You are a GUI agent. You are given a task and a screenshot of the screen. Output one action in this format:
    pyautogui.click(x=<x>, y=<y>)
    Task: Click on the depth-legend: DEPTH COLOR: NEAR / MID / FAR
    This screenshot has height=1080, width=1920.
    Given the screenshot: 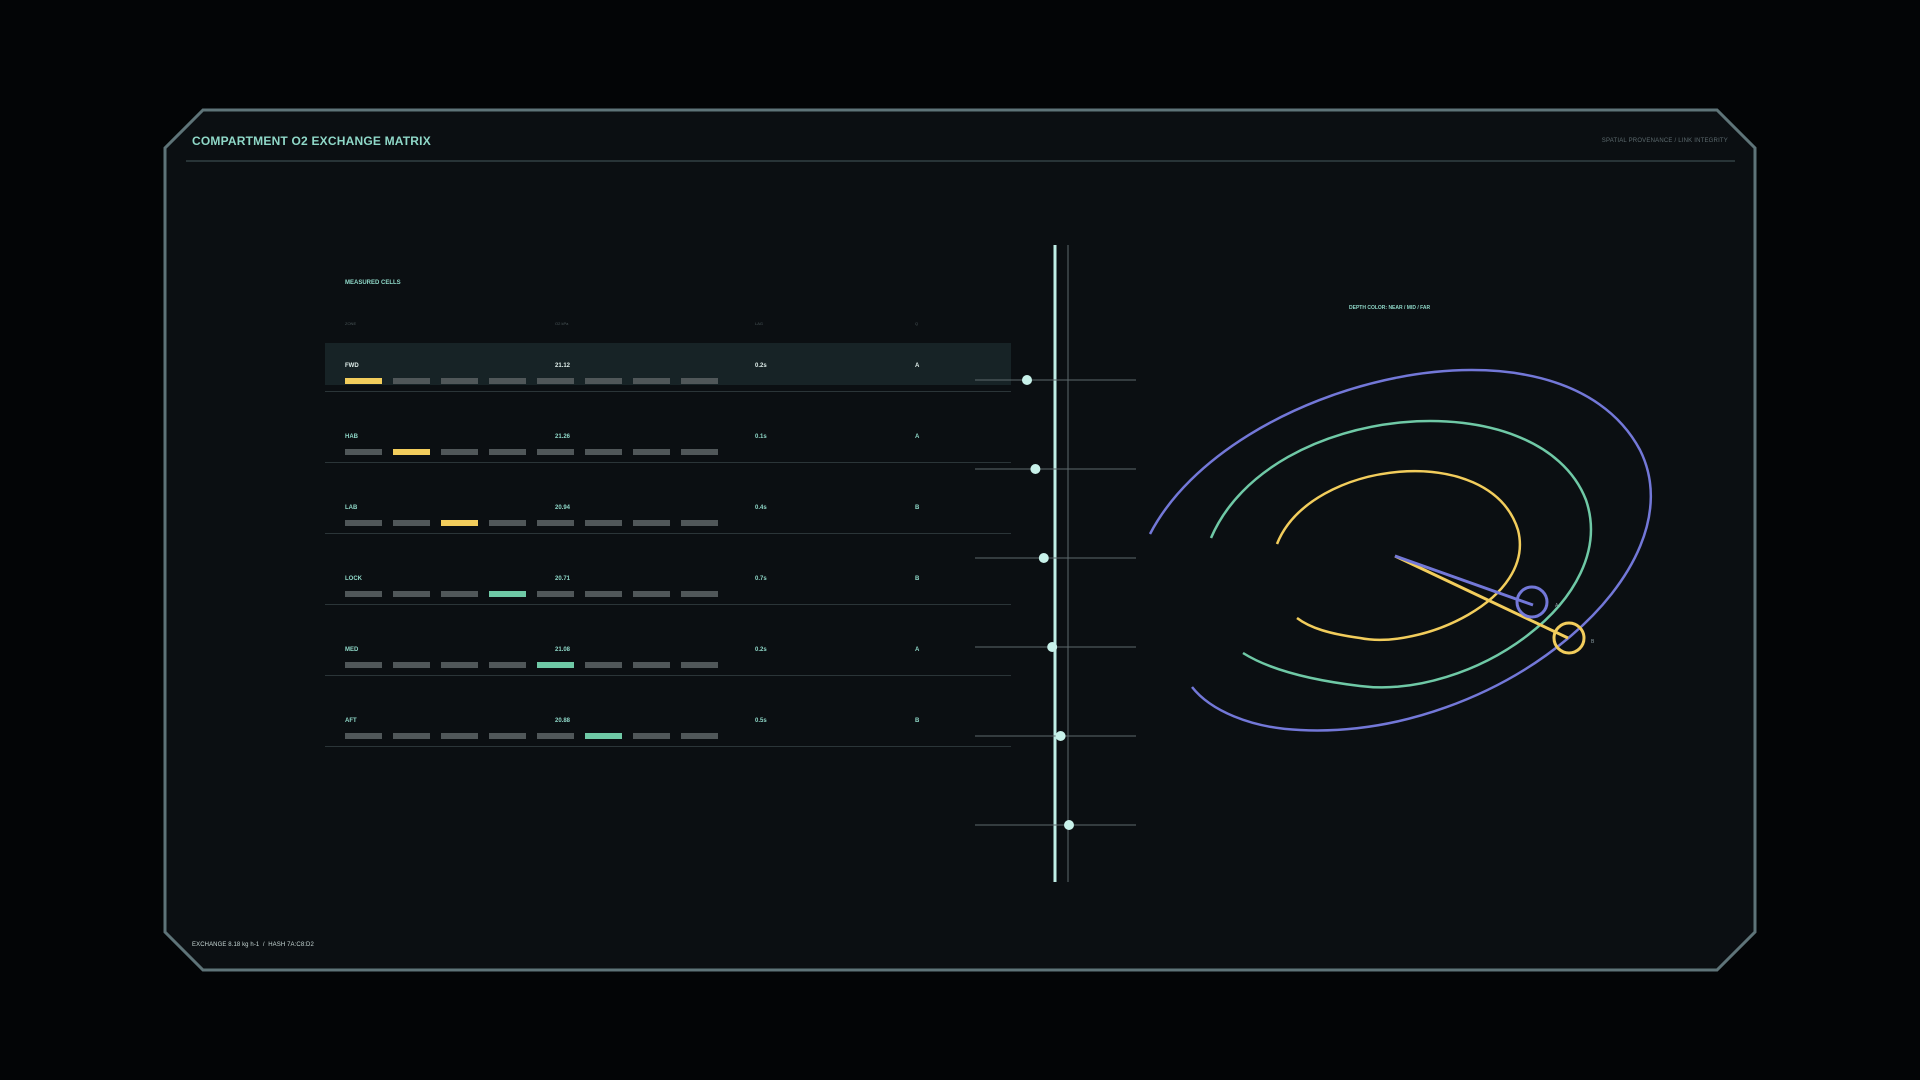 What is the action you would take?
    pyautogui.click(x=1390, y=308)
    